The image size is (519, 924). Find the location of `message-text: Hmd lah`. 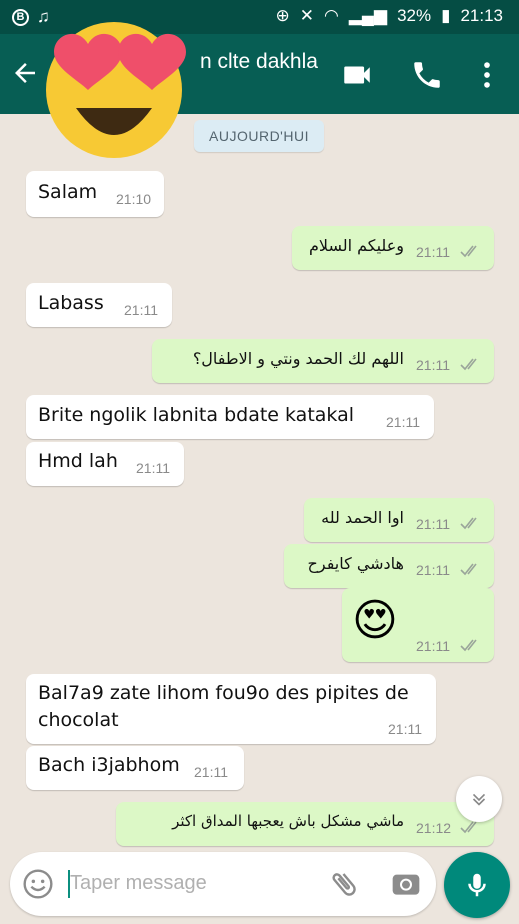

message-text: Hmd lah is located at coordinates (78, 461).